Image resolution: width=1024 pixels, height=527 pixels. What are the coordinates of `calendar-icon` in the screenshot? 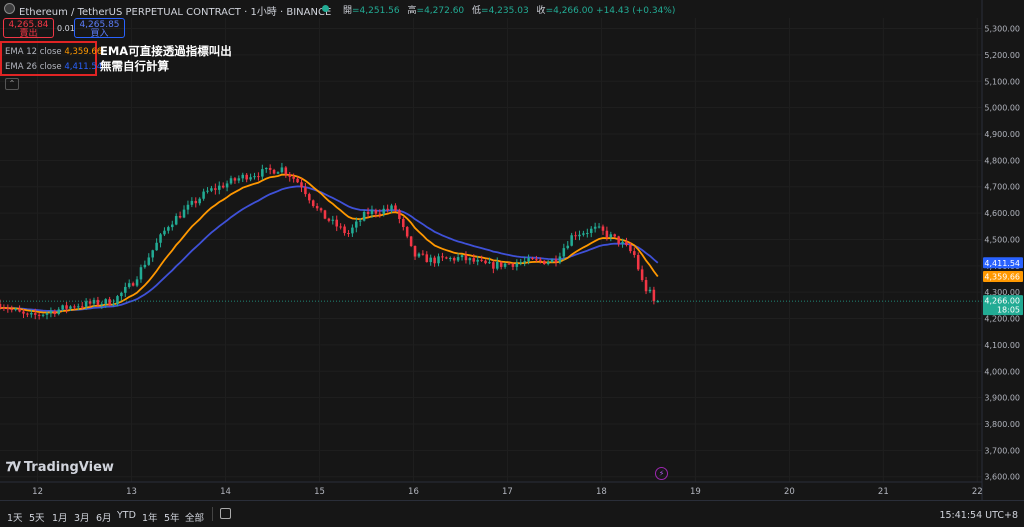 It's located at (225, 513).